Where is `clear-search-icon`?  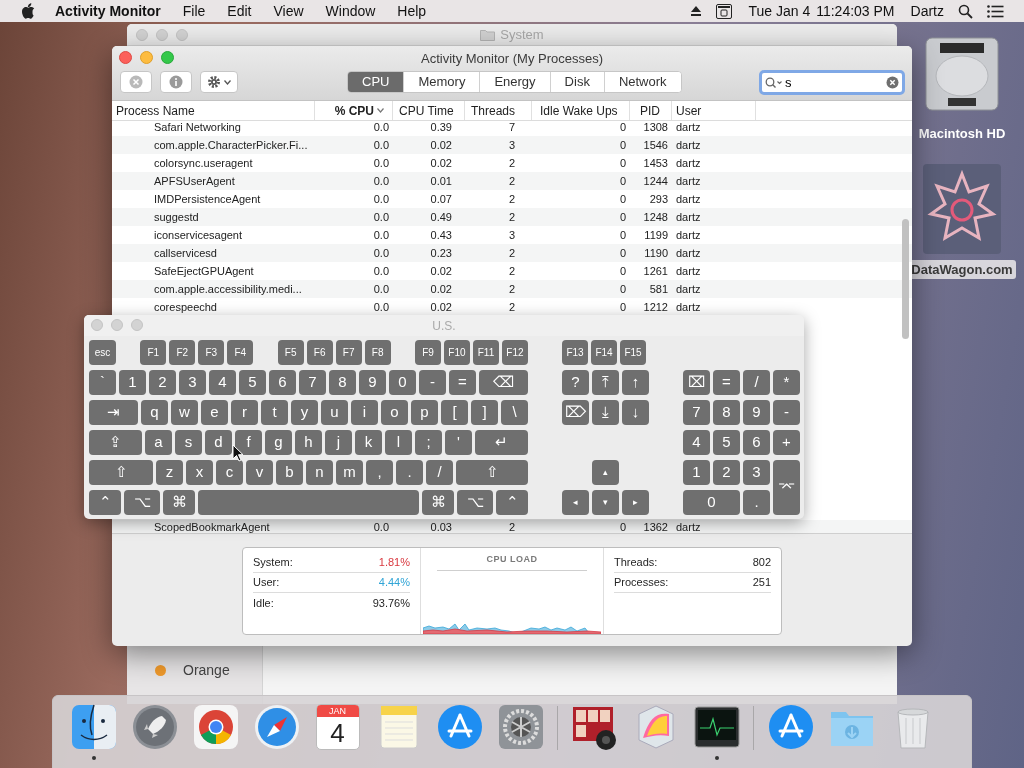
clear-search-icon is located at coordinates (892, 82).